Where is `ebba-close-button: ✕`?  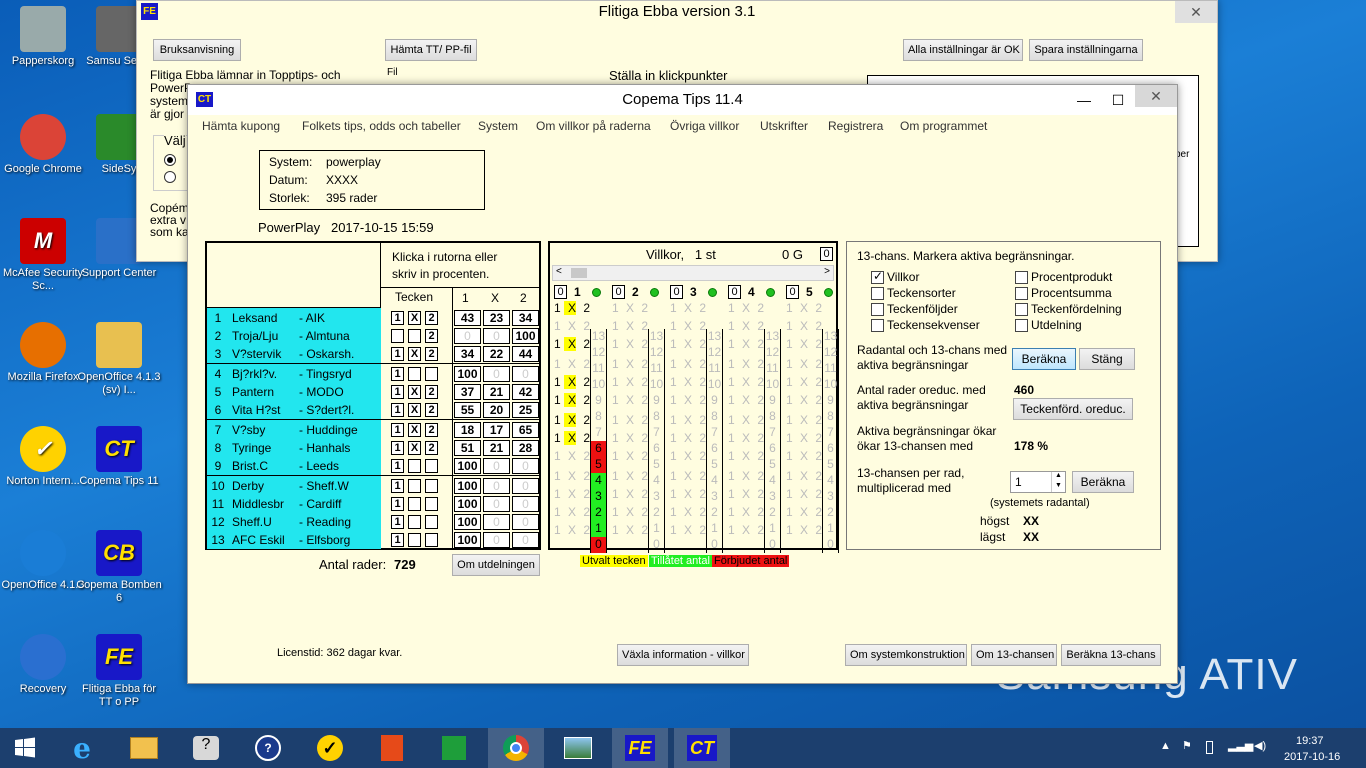
ebba-close-button: ✕ is located at coordinates (1196, 12).